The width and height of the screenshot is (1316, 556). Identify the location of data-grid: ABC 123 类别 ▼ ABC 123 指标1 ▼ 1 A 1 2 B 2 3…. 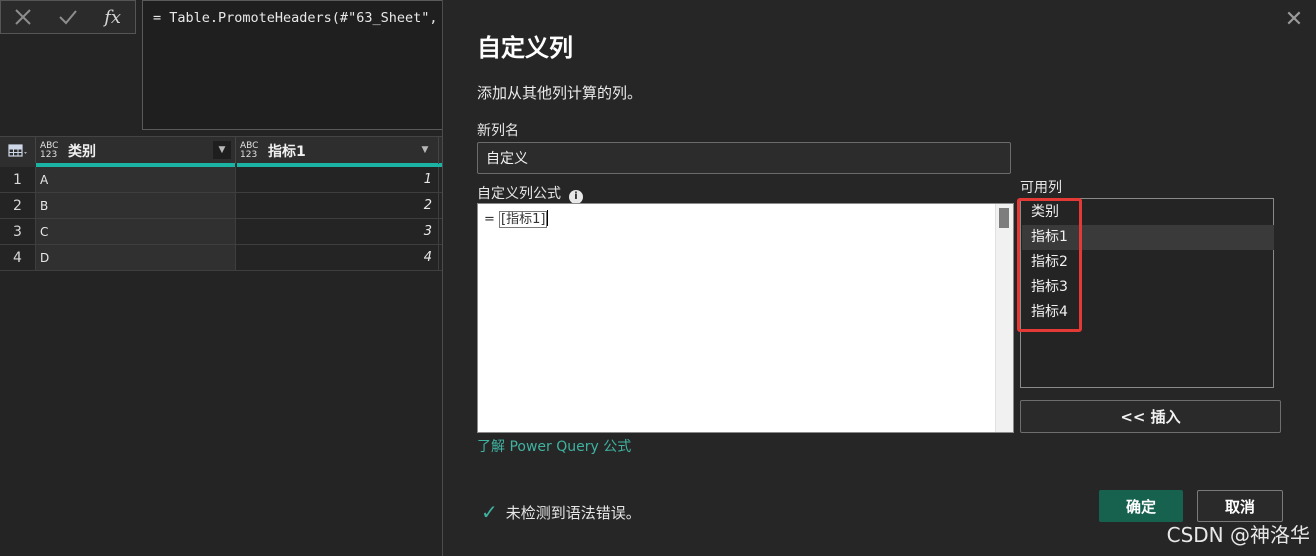
(223, 203).